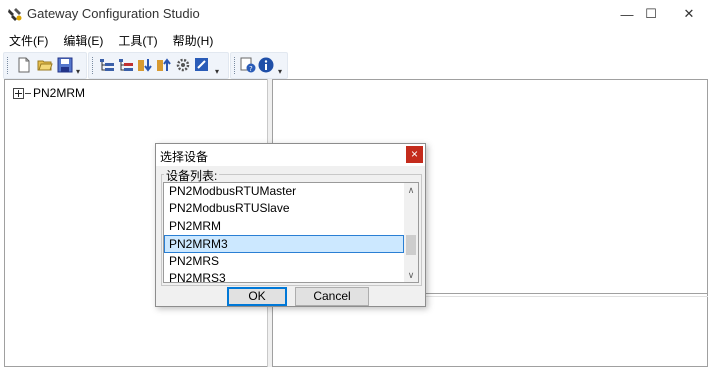 The image size is (710, 369). I want to click on list-item: PN2ModbusRTUSlave, so click(284, 208).